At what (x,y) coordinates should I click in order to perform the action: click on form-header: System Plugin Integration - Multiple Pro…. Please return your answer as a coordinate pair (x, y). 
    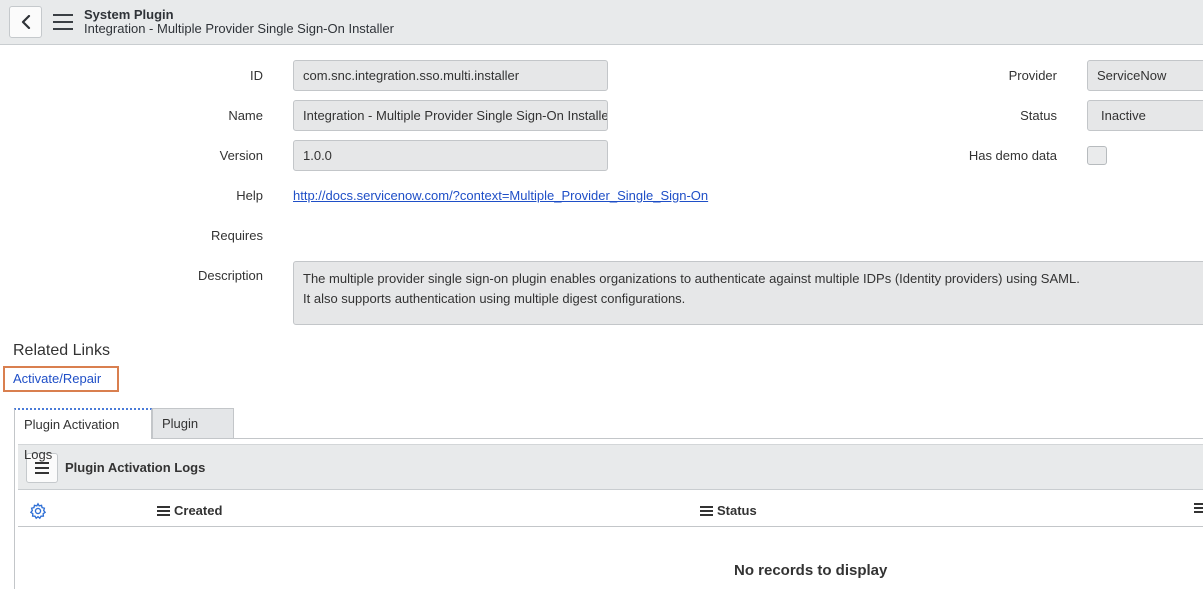
    Looking at the image, I should click on (601, 22).